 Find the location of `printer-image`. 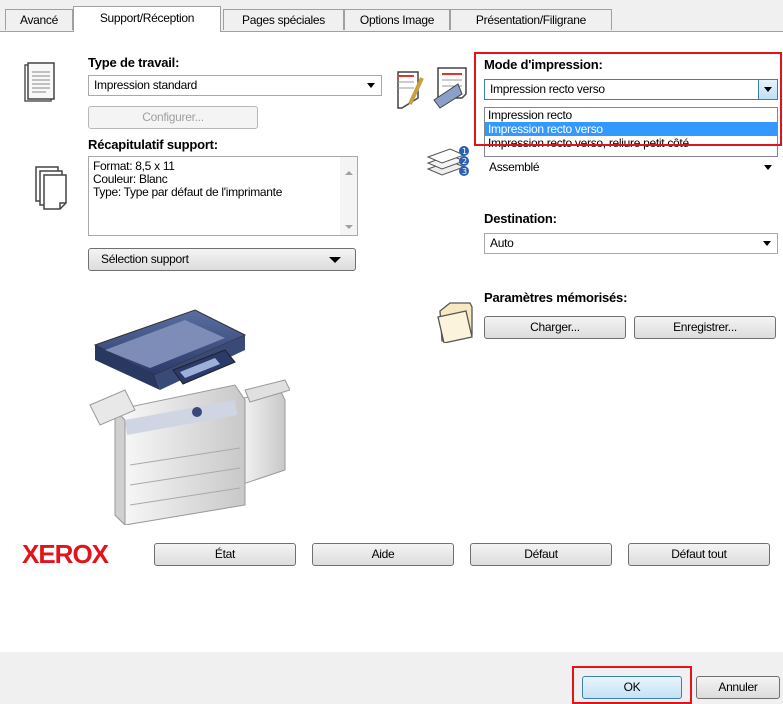

printer-image is located at coordinates (189, 417).